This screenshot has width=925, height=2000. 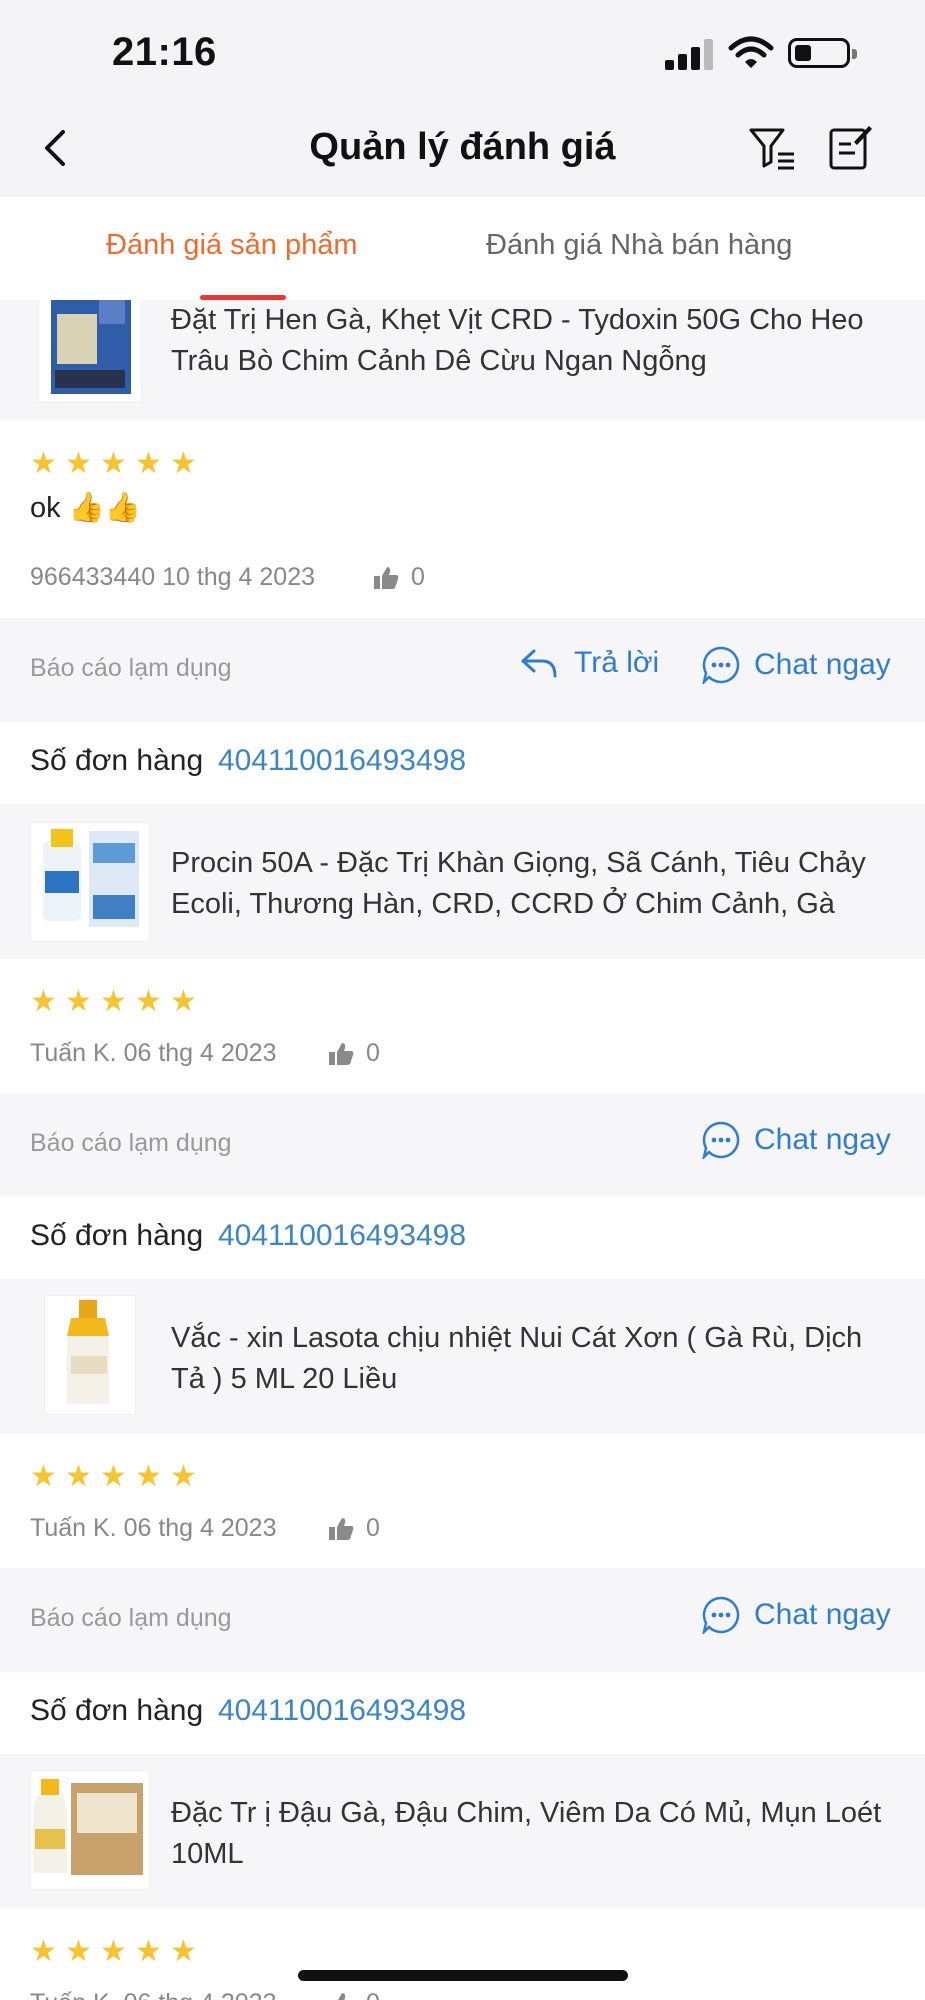 What do you see at coordinates (751, 52) in the screenshot?
I see `wifi-icon` at bounding box center [751, 52].